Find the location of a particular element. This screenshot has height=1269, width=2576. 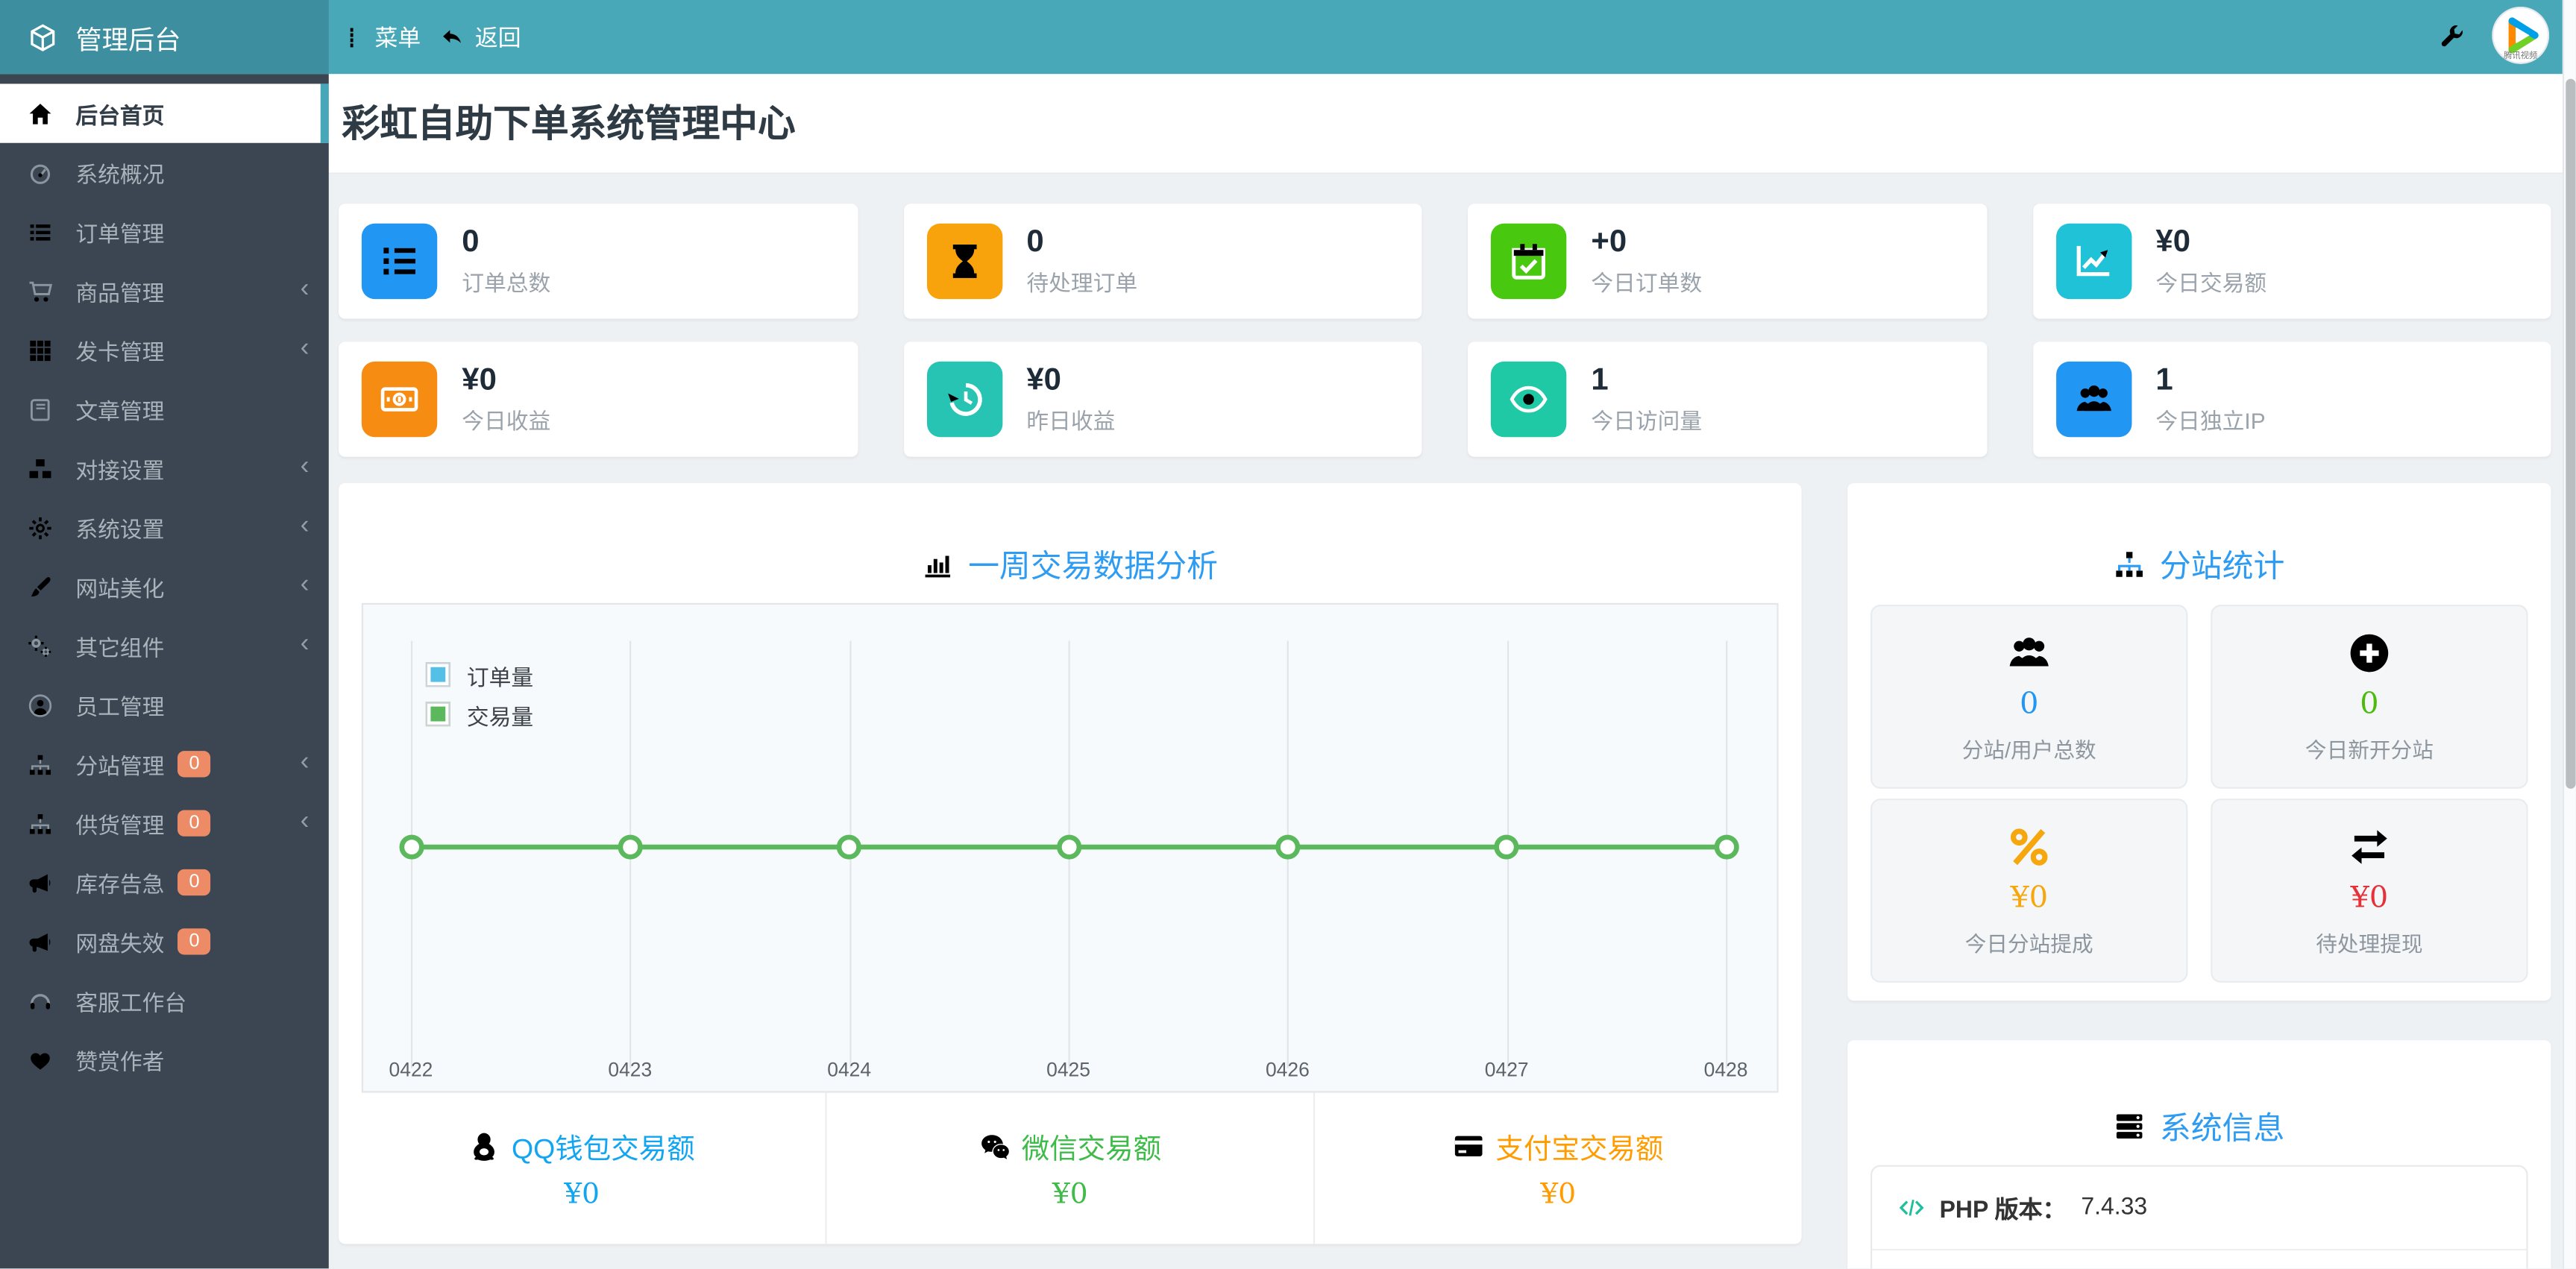

stat-label: 今日访问量 is located at coordinates (1647, 422).